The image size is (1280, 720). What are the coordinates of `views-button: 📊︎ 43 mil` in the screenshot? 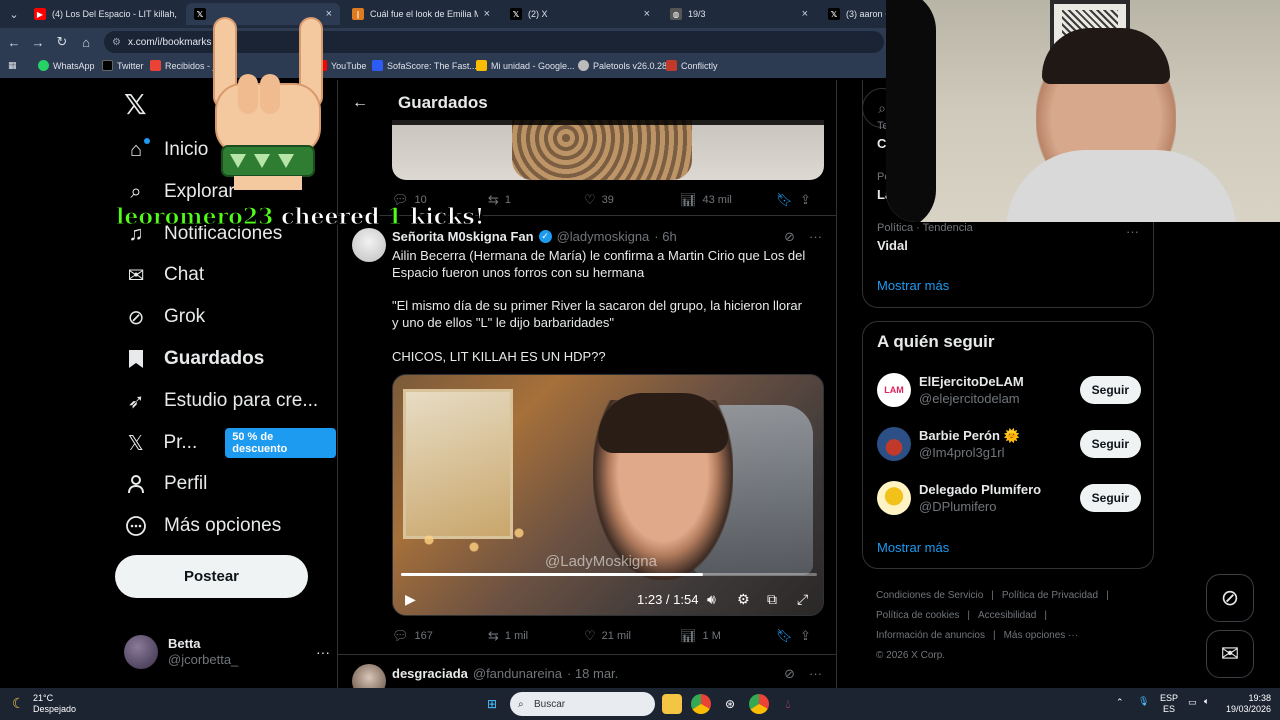 It's located at (728, 200).